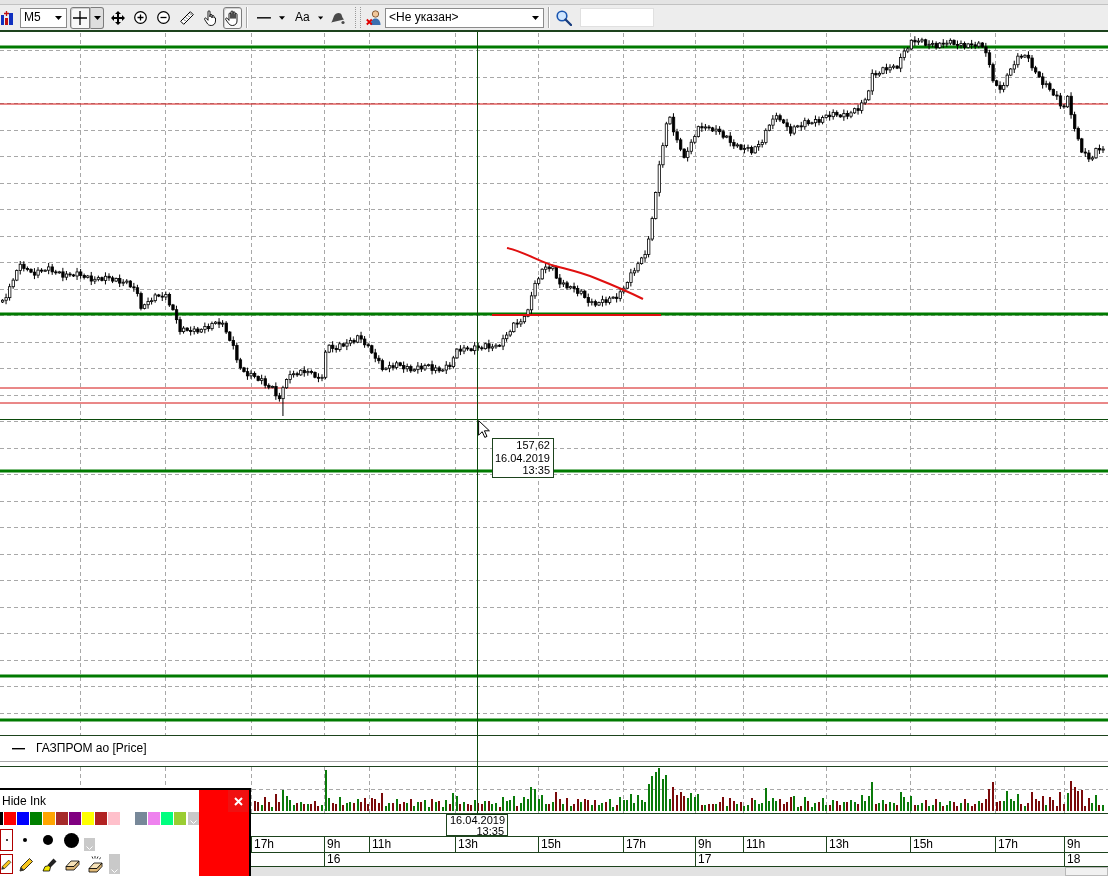 The height and width of the screenshot is (876, 1108). I want to click on move-arrows-icon, so click(117, 17).